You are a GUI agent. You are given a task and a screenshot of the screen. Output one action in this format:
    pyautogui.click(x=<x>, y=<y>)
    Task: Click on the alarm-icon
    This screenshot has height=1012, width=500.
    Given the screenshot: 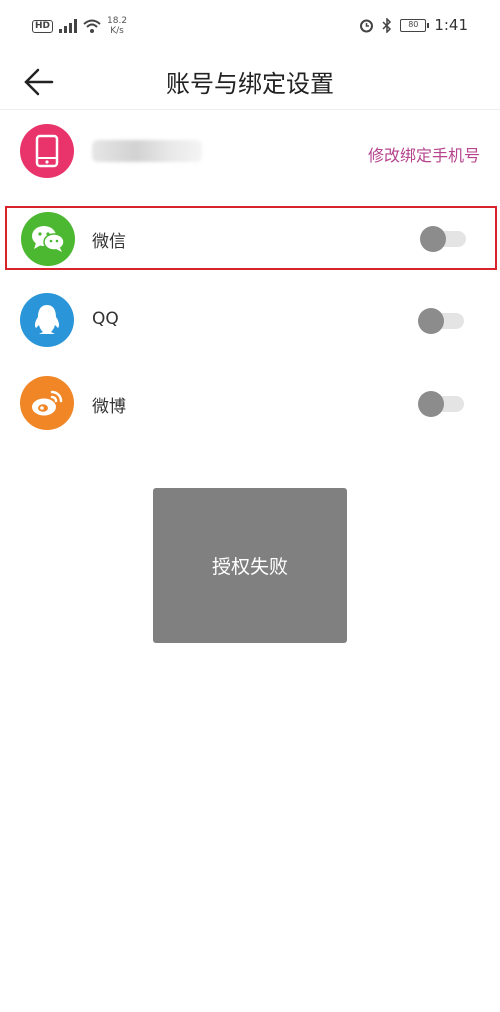 What is the action you would take?
    pyautogui.click(x=367, y=25)
    